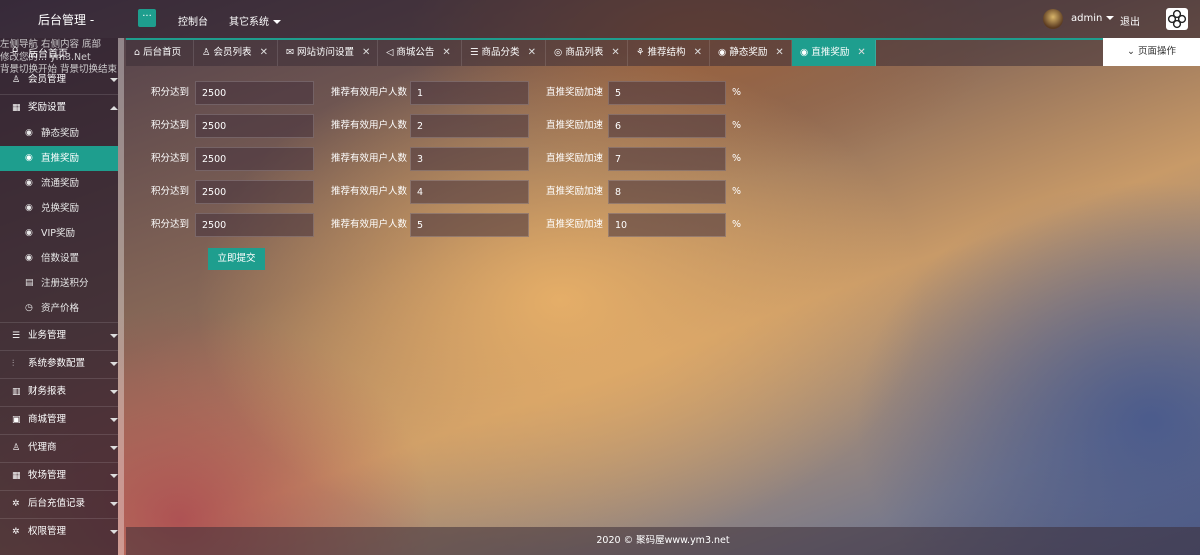  I want to click on sidebar-item-business: ☰ 业务管理, so click(59, 336).